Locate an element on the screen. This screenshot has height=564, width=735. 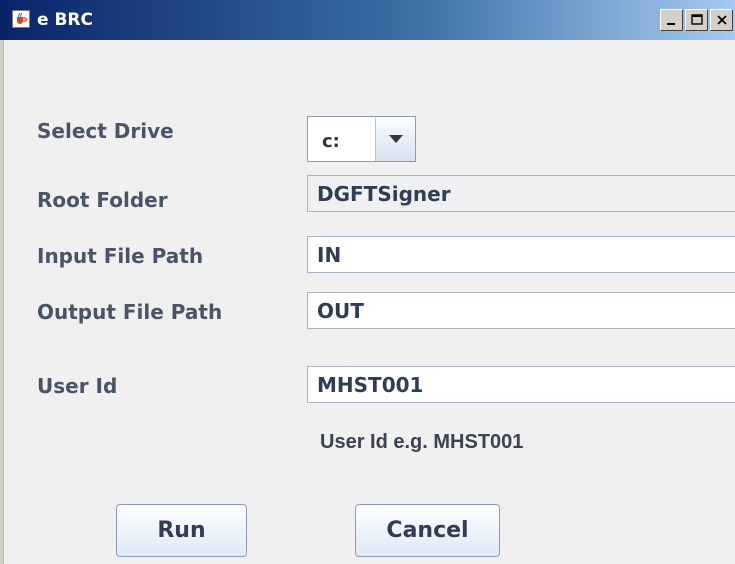
title-bar: e BRC is located at coordinates (367, 20).